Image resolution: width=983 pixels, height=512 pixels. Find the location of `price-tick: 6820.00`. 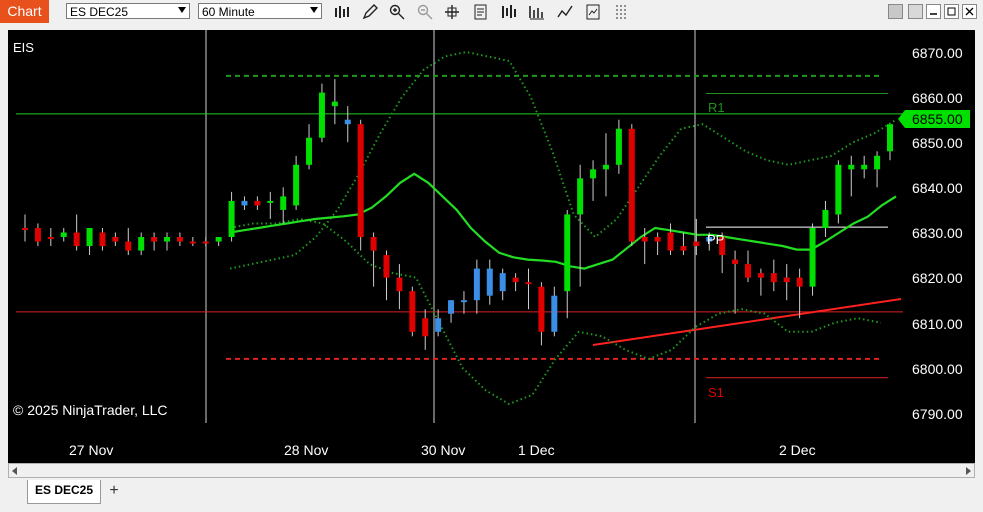

price-tick: 6820.00 is located at coordinates (937, 278).